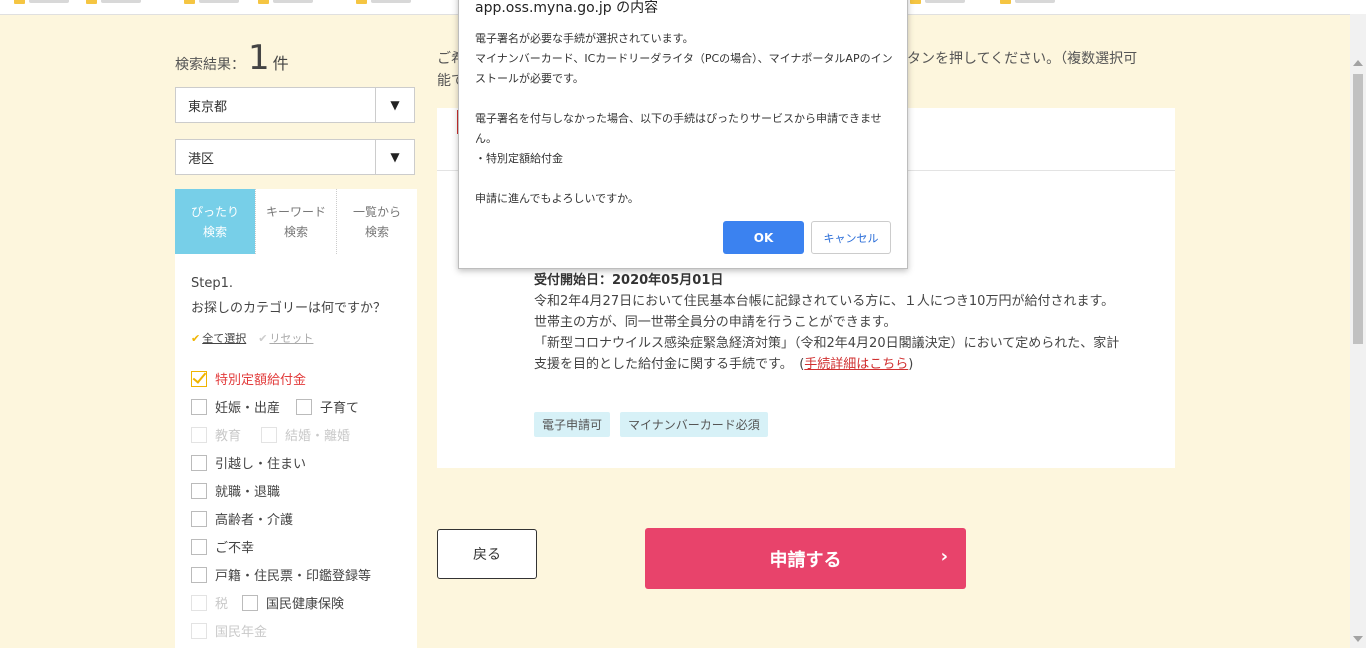 Image resolution: width=1366 pixels, height=648 pixels. What do you see at coordinates (212, 283) in the screenshot?
I see `step-title: Step1.` at bounding box center [212, 283].